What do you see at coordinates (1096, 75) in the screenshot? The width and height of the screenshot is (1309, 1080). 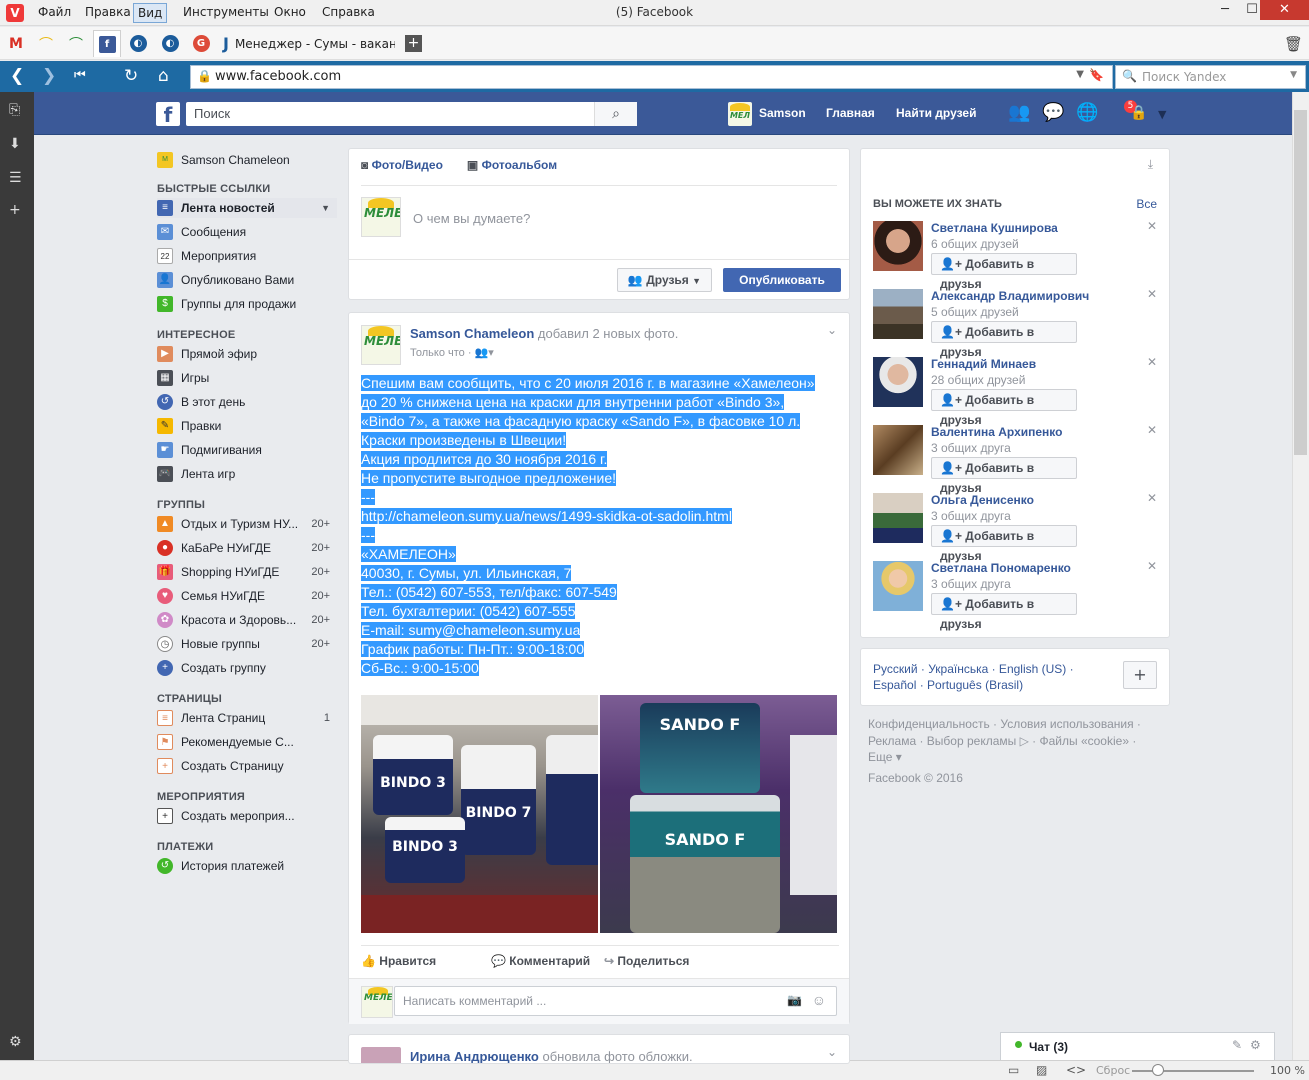 I see `bookmark-icon: 🔖` at bounding box center [1096, 75].